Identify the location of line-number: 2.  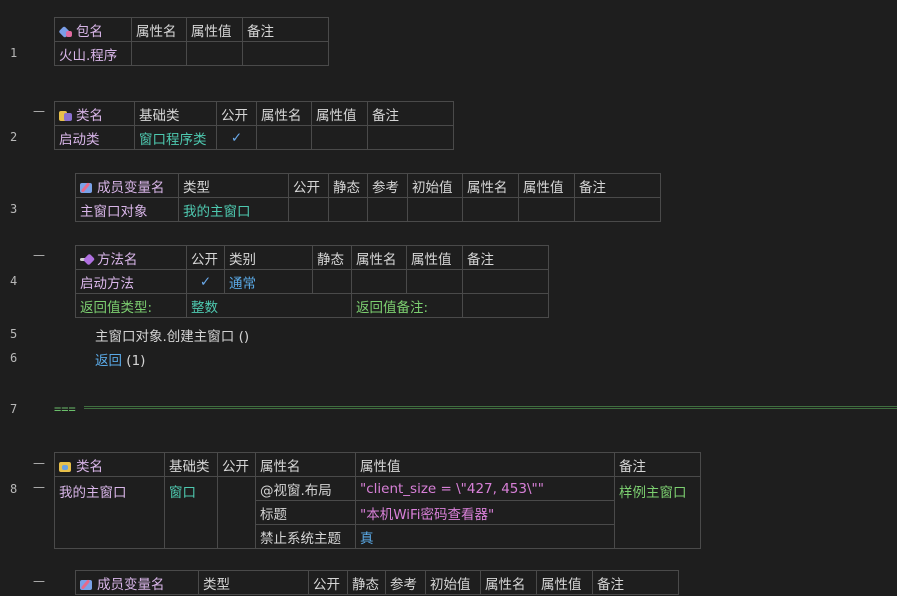
(14, 137).